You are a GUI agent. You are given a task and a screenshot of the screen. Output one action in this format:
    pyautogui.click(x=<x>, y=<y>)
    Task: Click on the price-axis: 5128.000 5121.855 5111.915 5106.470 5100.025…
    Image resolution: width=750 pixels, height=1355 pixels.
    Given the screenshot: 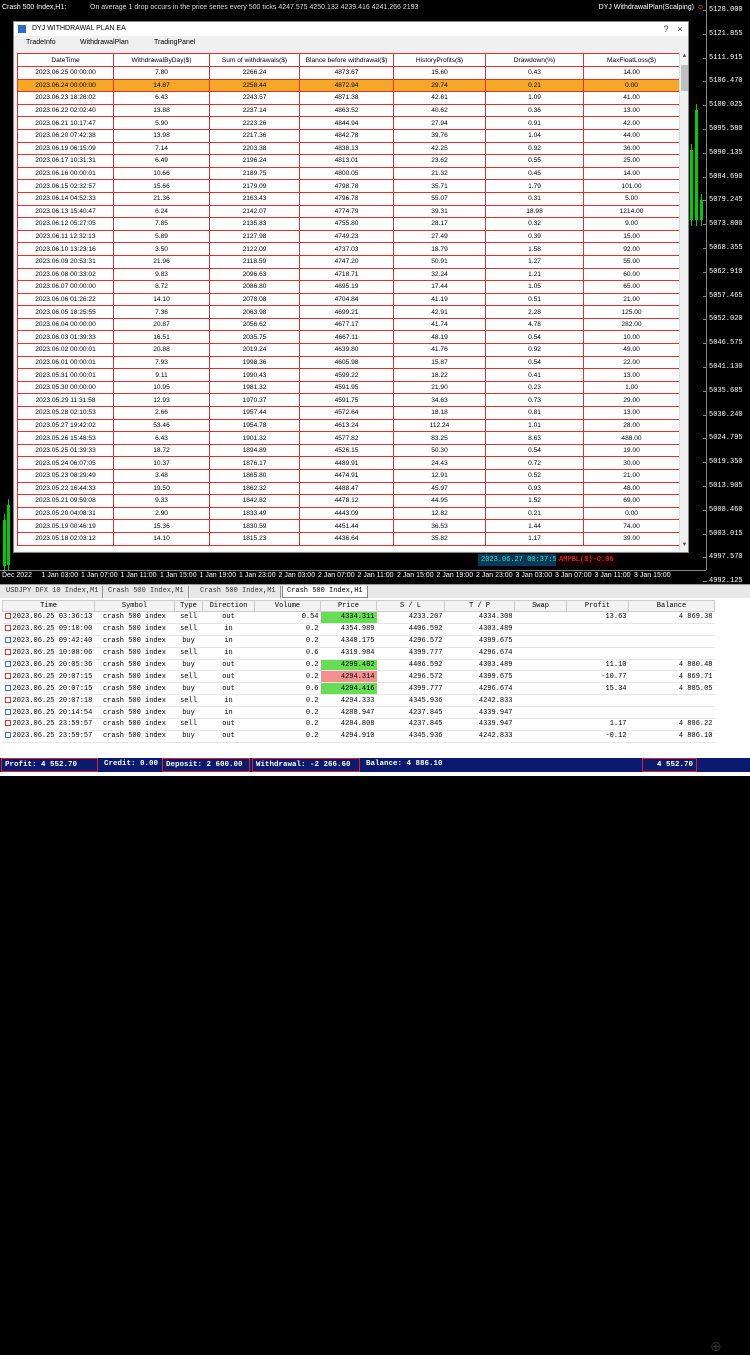 What is the action you would take?
    pyautogui.click(x=726, y=291)
    